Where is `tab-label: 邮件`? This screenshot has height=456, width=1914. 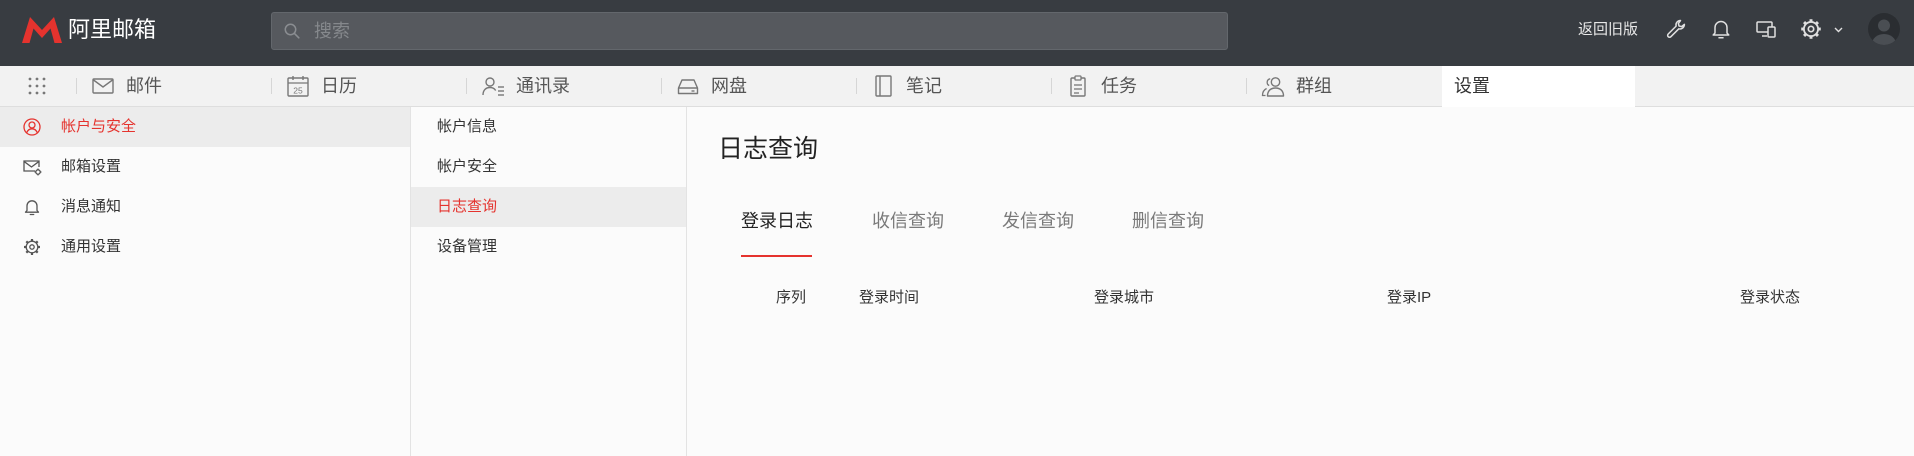
tab-label: 邮件 is located at coordinates (144, 86).